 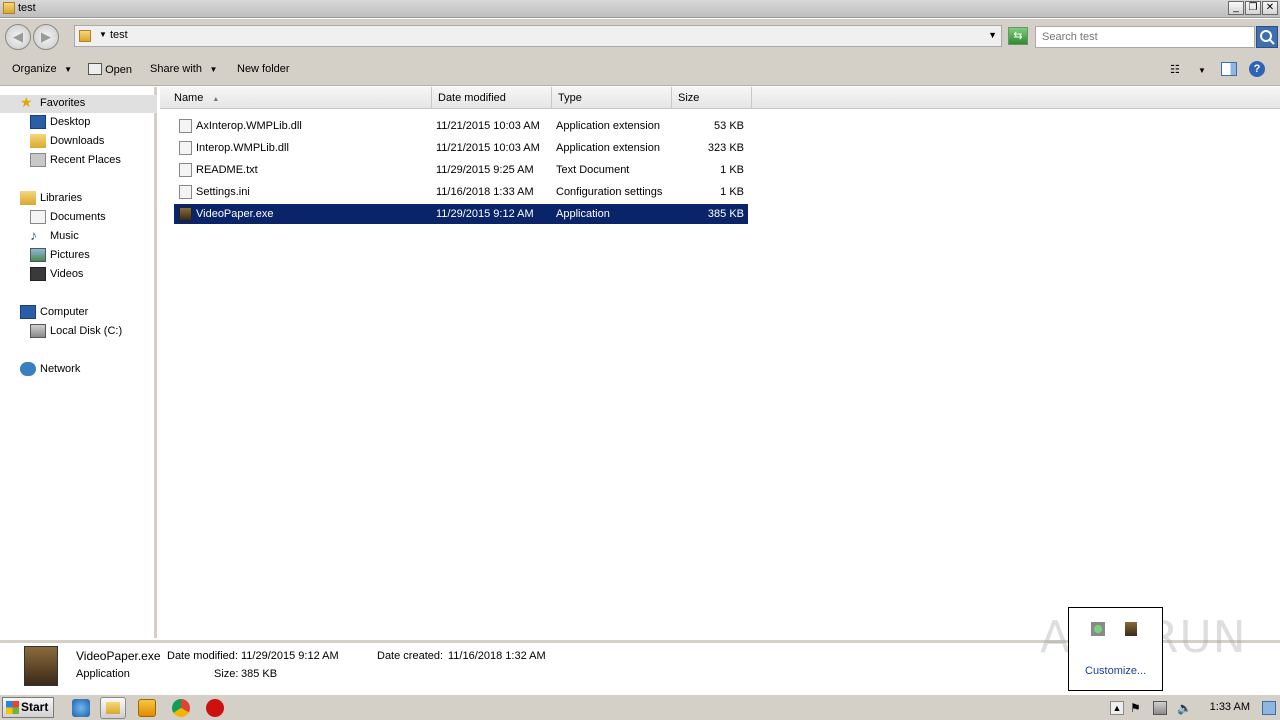 What do you see at coordinates (1269, 708) in the screenshot?
I see `show-desktop-button` at bounding box center [1269, 708].